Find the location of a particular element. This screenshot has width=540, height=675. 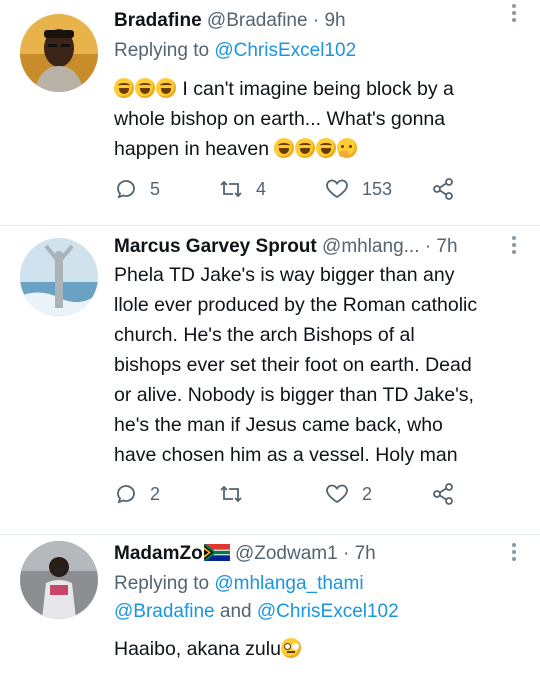

avatar-bradafine is located at coordinates (59, 53).